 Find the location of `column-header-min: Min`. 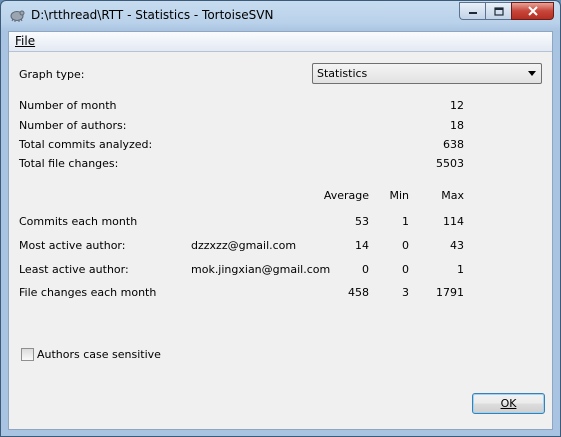

column-header-min: Min is located at coordinates (399, 195).